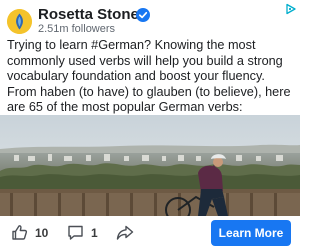 The height and width of the screenshot is (250, 320). Describe the element at coordinates (88, 14) in the screenshot. I see `page-name: Rosetta Stone` at that location.